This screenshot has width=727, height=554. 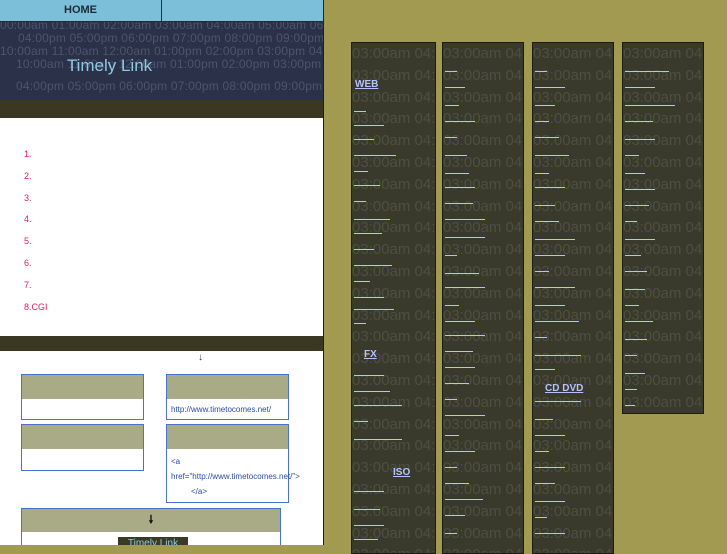 What do you see at coordinates (36, 288) in the screenshot?
I see `menu-item: 7.` at bounding box center [36, 288].